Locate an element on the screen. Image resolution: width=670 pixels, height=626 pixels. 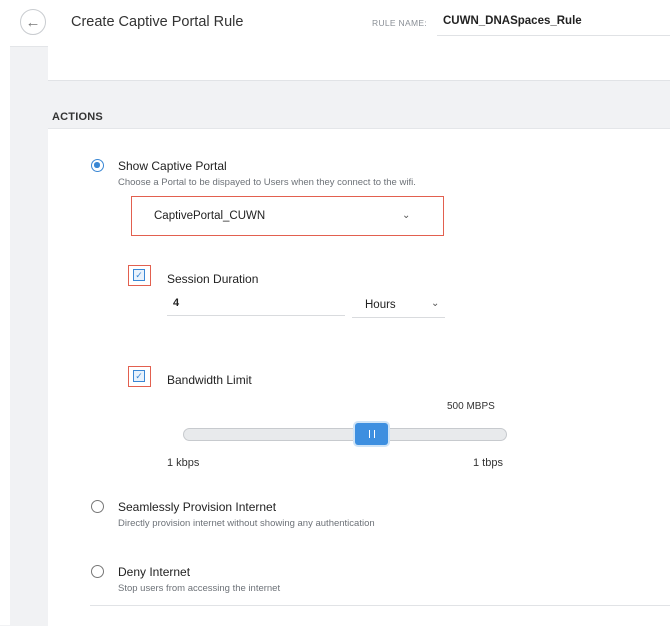
deny-internet-title: Deny Internet is located at coordinates (154, 572).